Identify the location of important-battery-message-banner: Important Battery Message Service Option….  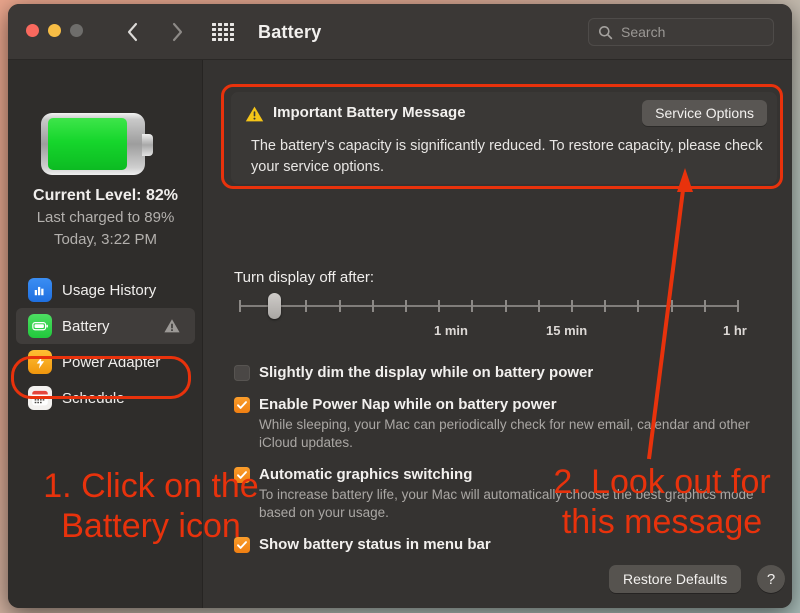
(504, 138).